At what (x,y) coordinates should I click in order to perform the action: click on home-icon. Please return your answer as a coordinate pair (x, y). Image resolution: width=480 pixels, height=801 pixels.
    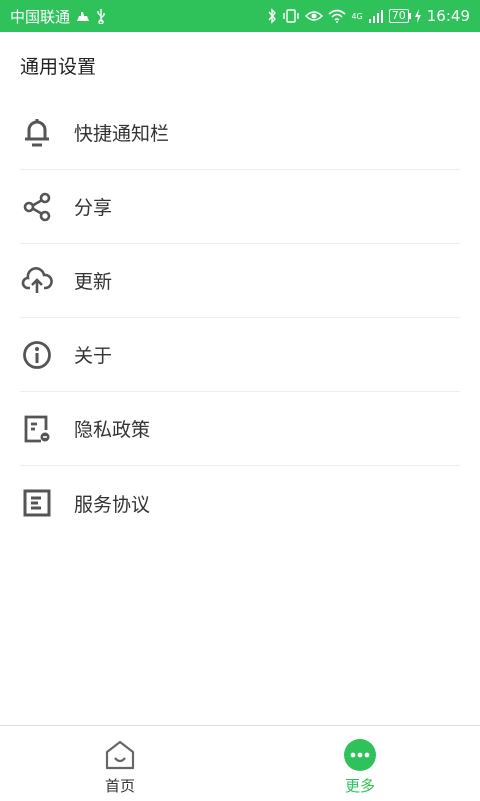
    Looking at the image, I should click on (120, 755).